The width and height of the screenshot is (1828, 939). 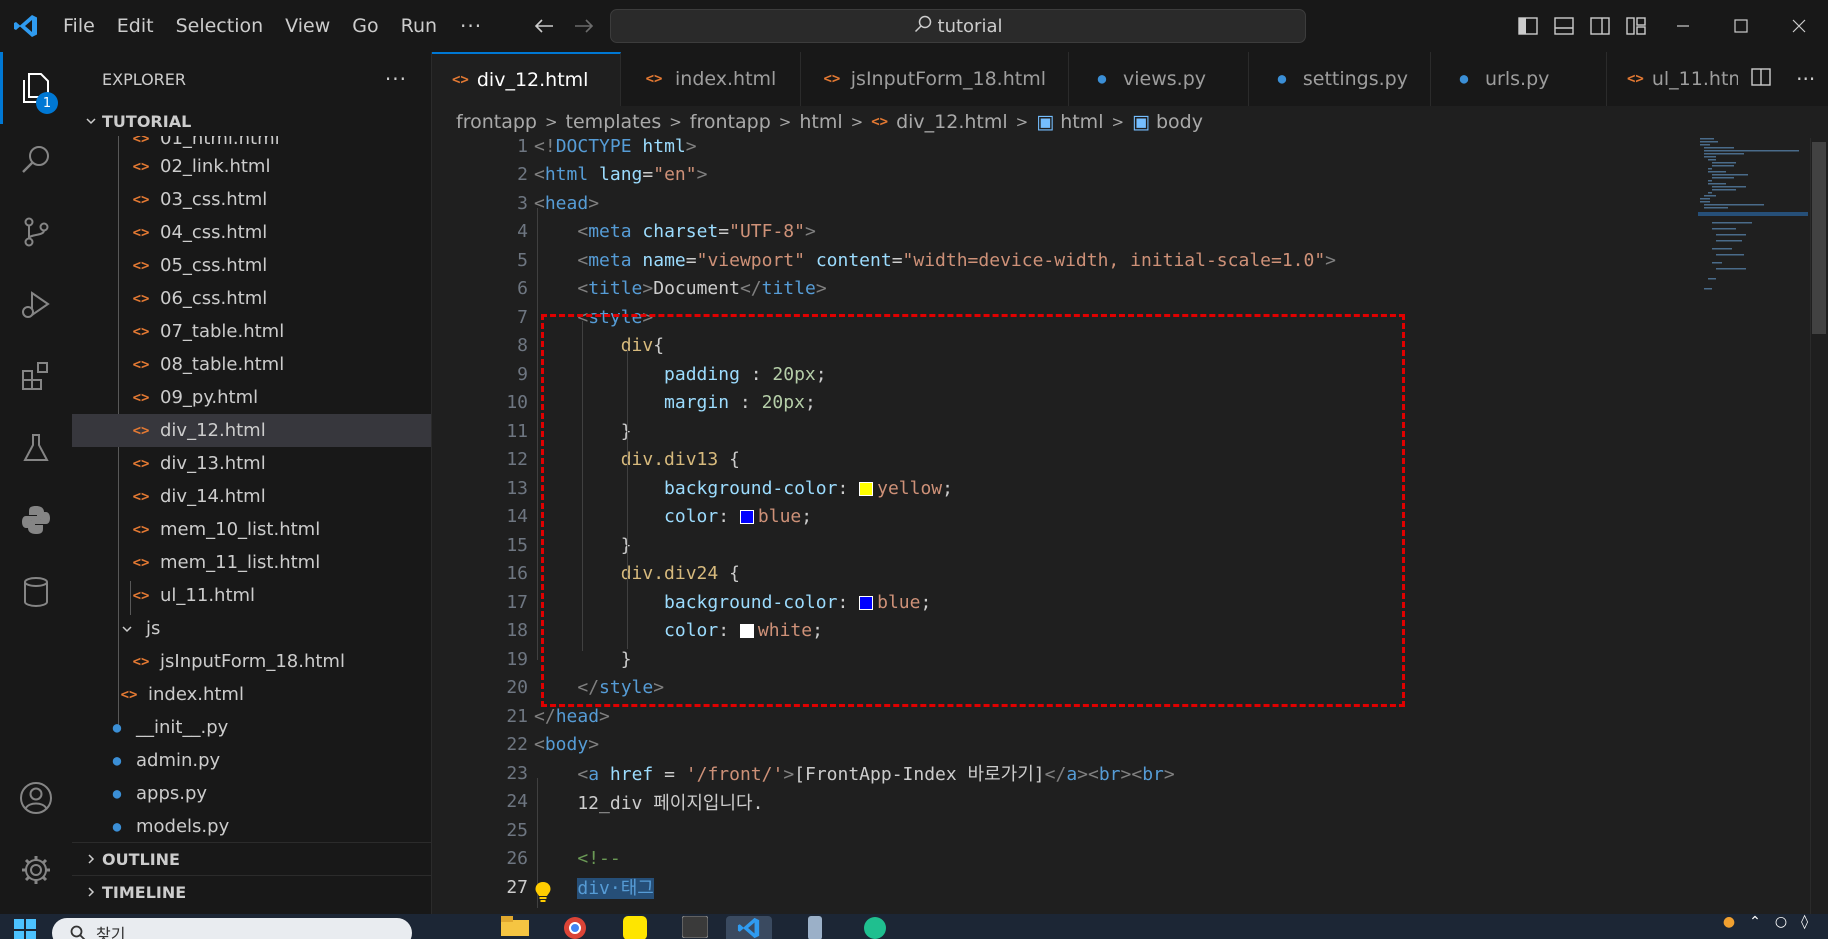 What do you see at coordinates (1062, 488) in the screenshot?
I see `code-line: 13 background-color: yellow;` at bounding box center [1062, 488].